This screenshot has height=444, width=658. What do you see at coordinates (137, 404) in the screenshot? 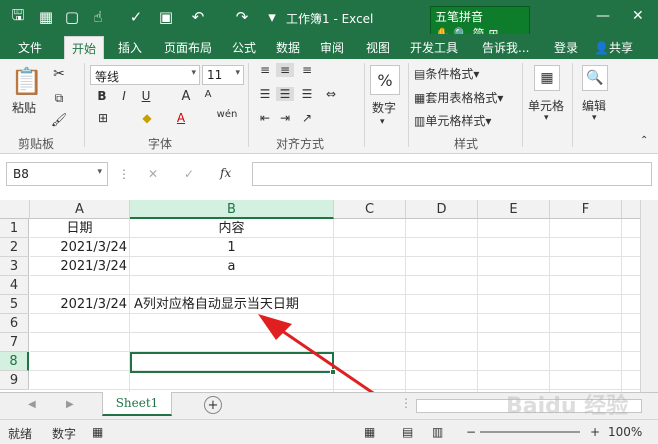
I see `sheet-tab-sheet1: Sheet1` at bounding box center [137, 404].